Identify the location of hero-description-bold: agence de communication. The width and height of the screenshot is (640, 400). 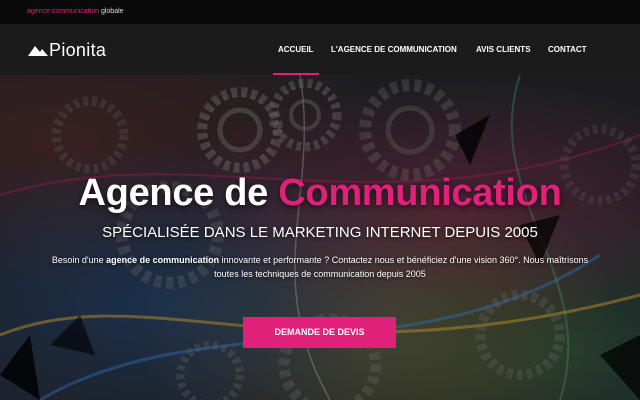
(163, 260).